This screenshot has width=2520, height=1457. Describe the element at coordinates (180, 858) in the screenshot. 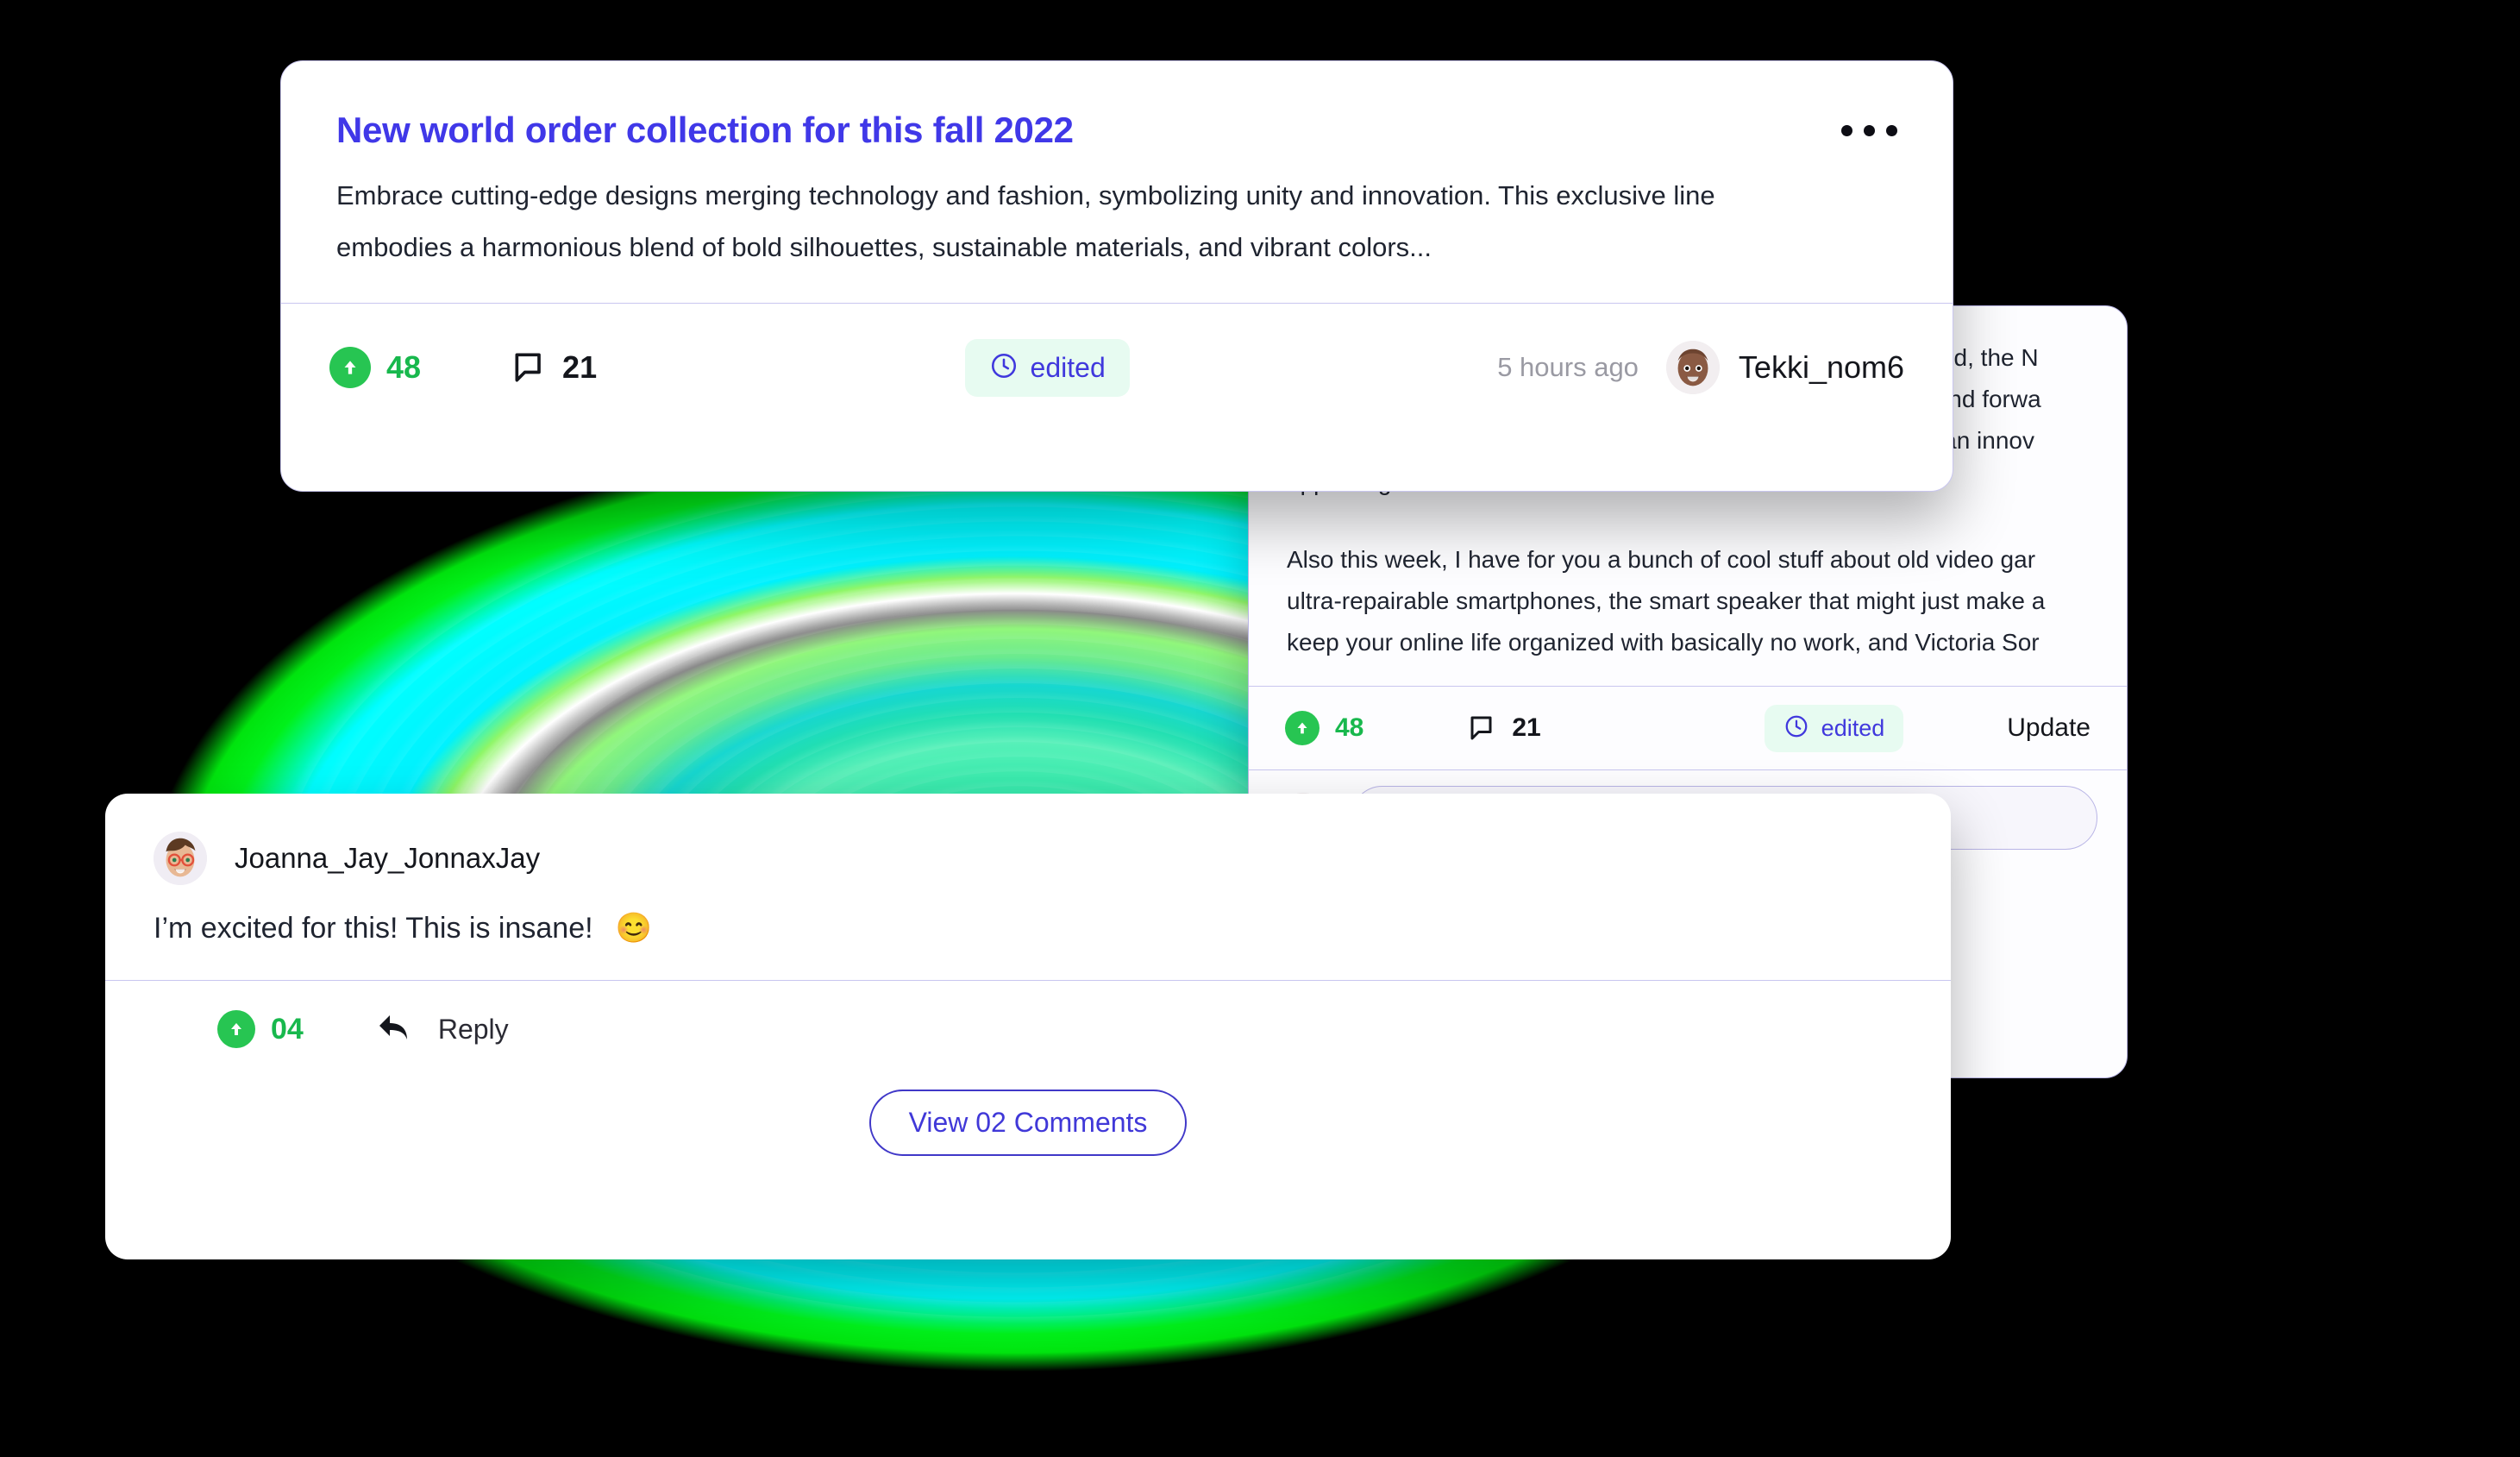

I see `memoji-avatar-glasses-man` at that location.